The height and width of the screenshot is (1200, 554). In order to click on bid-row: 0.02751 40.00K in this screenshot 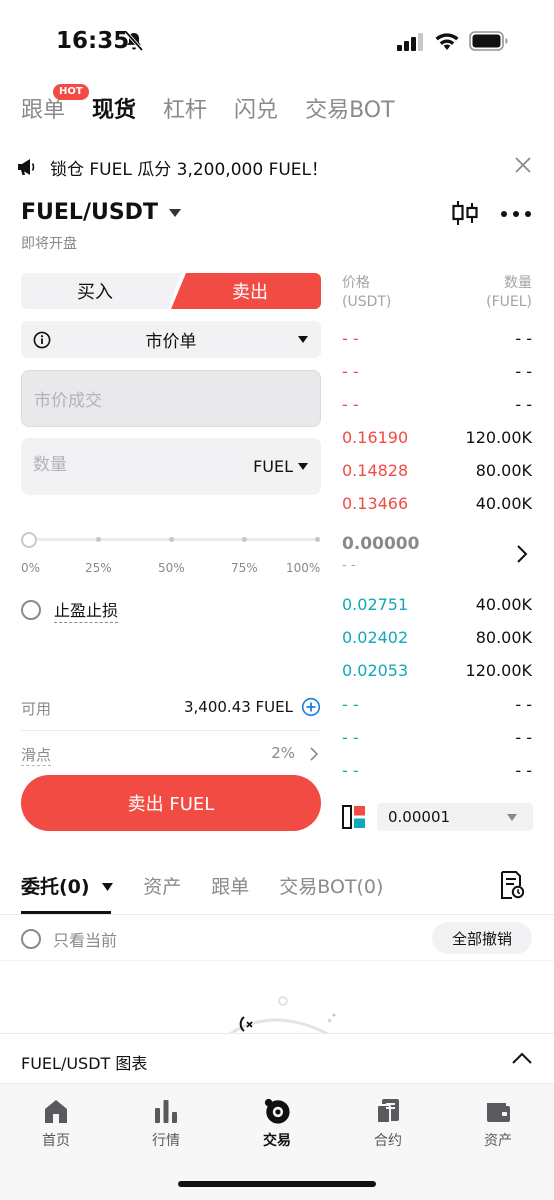, I will do `click(437, 606)`.